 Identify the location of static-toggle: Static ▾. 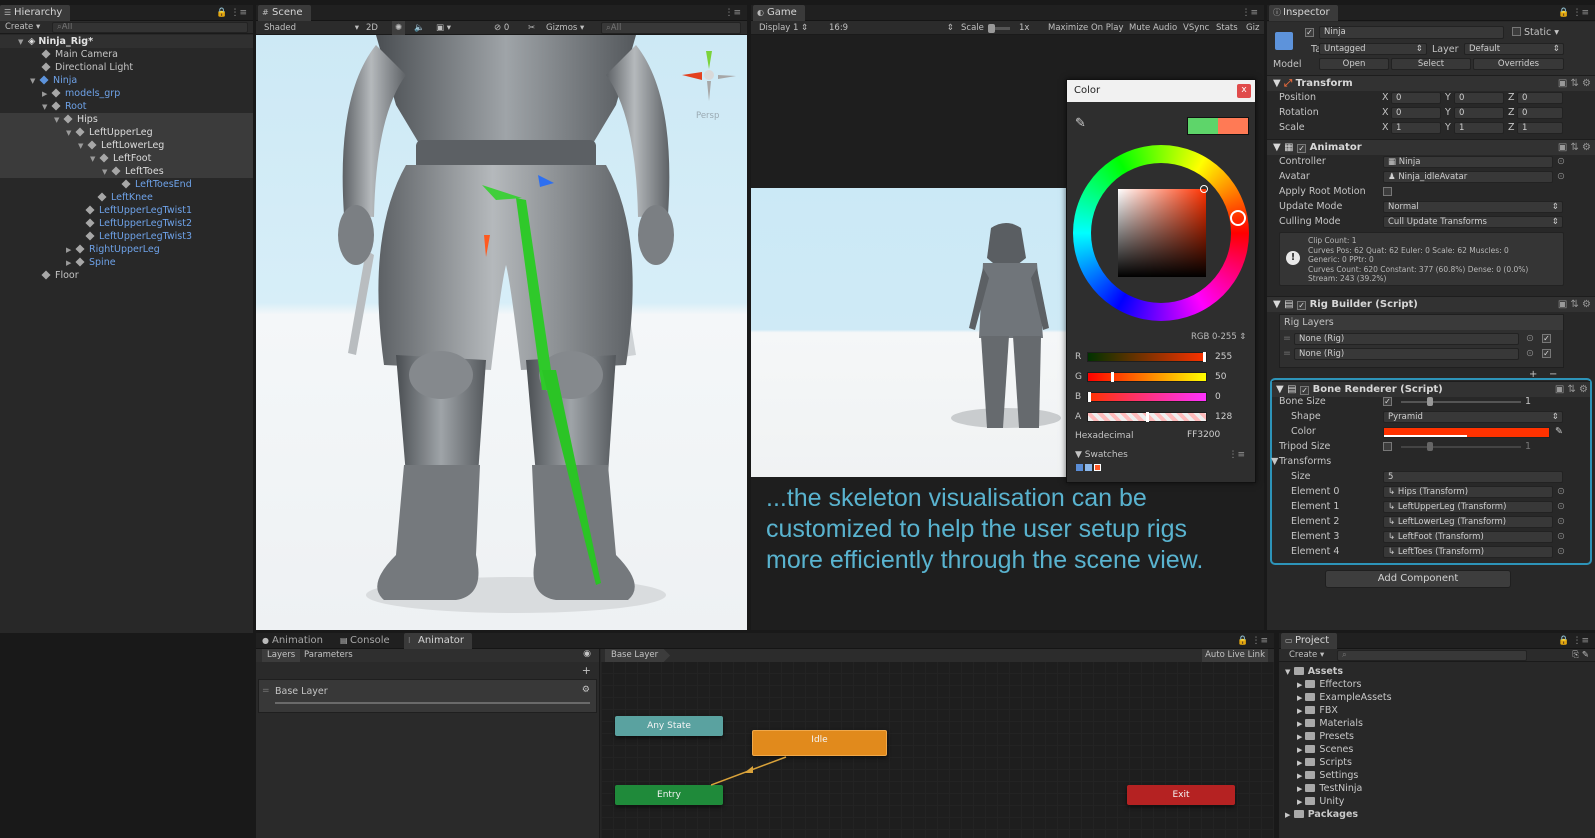
(1535, 32).